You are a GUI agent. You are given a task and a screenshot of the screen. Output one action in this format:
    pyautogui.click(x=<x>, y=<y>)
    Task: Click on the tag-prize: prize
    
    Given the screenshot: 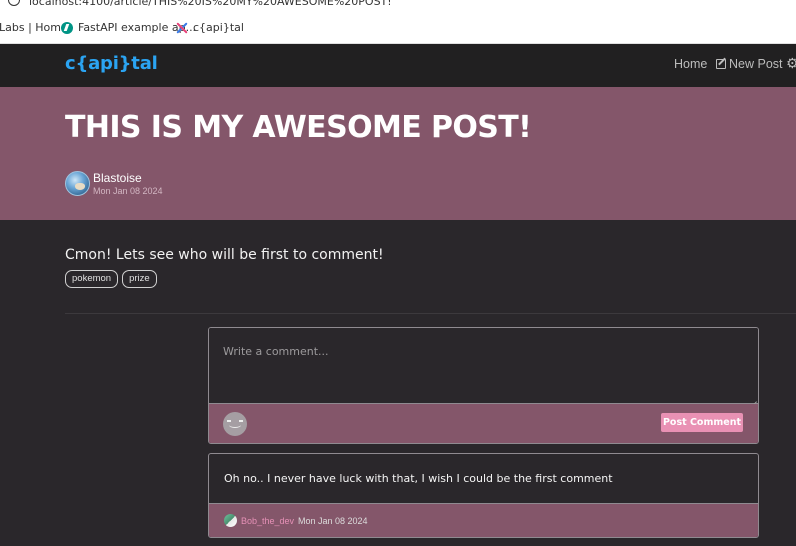 What is the action you would take?
    pyautogui.click(x=139, y=279)
    